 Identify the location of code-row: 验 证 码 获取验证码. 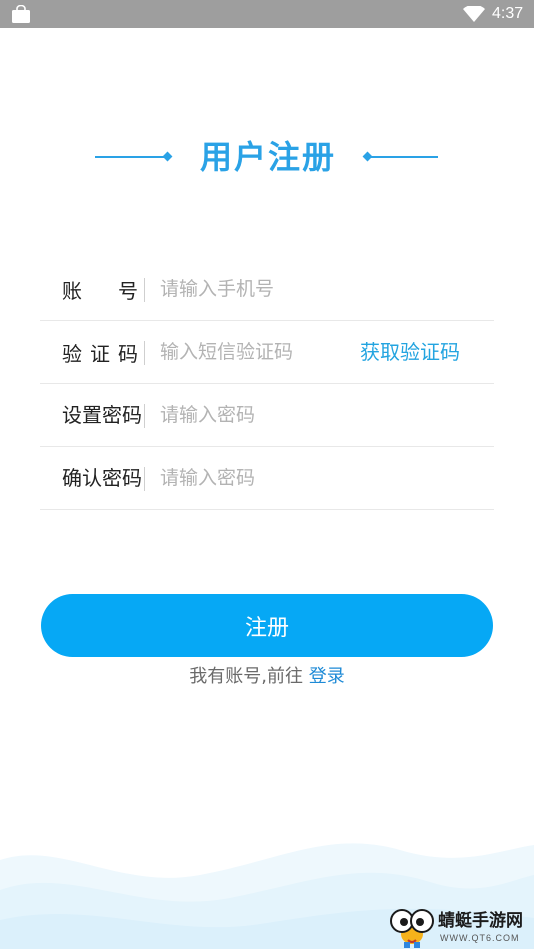
(267, 352).